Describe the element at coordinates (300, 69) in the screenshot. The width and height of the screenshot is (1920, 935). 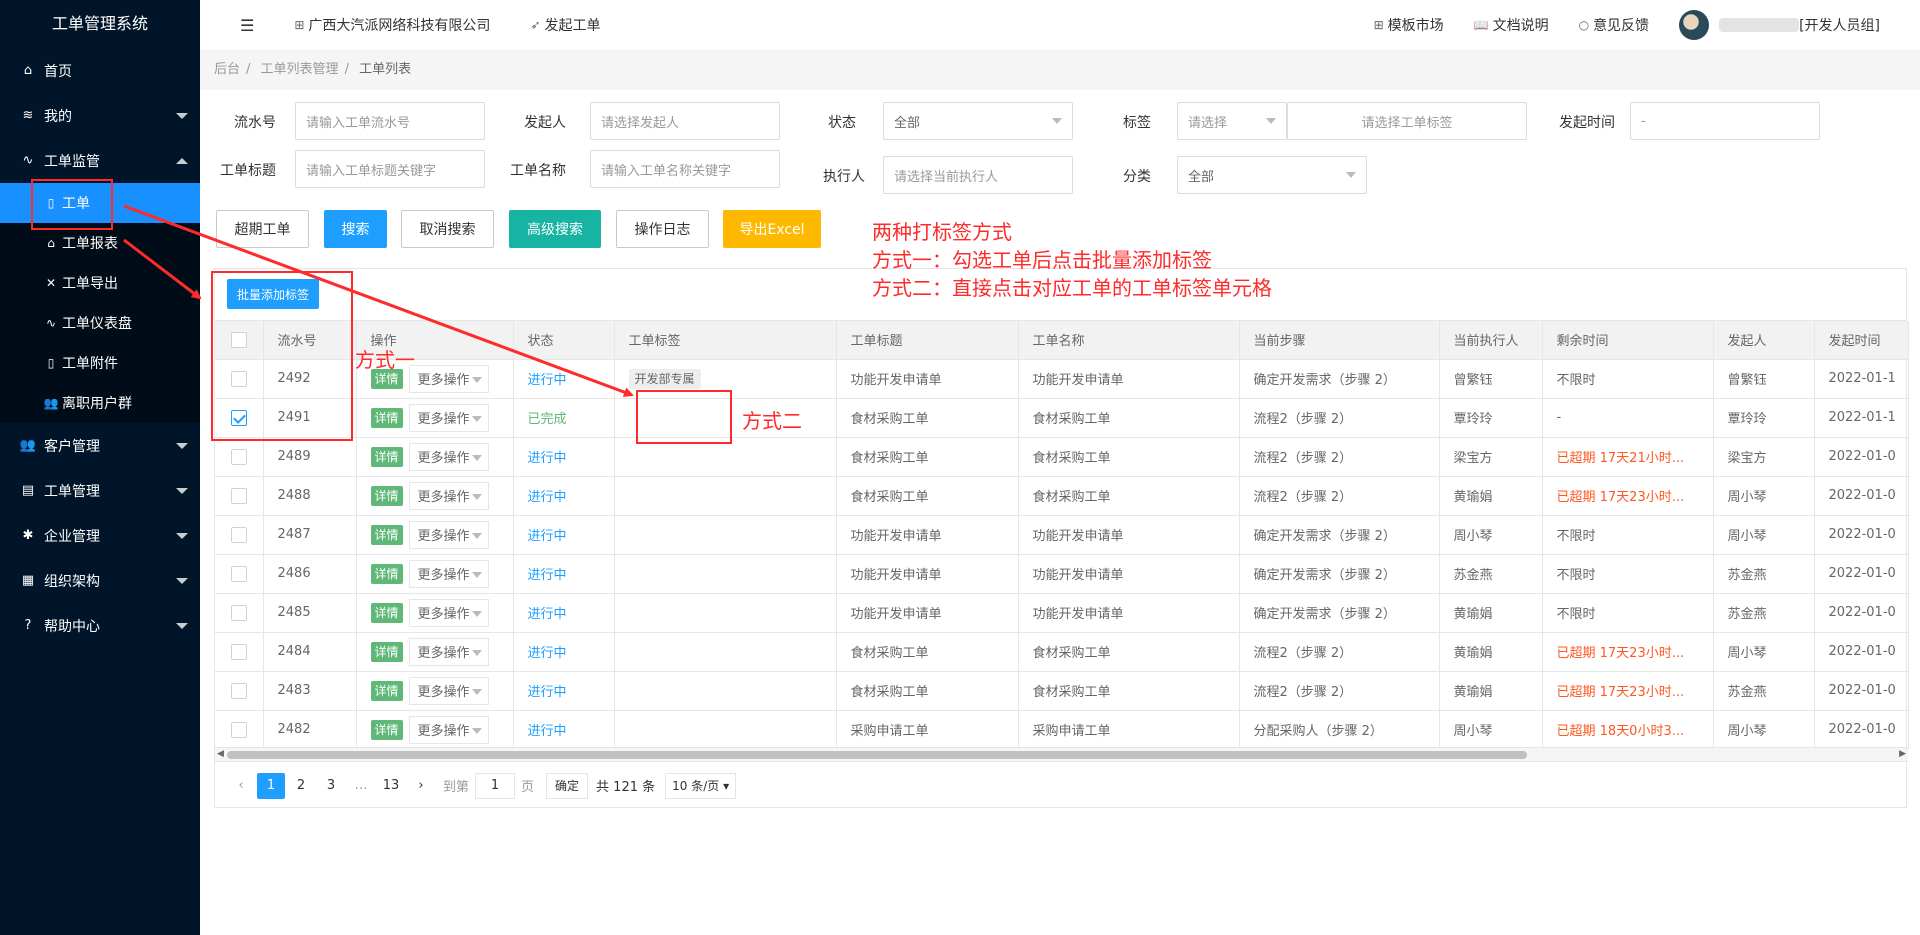
I see `breadcrumb-item: 工单列表管理` at that location.